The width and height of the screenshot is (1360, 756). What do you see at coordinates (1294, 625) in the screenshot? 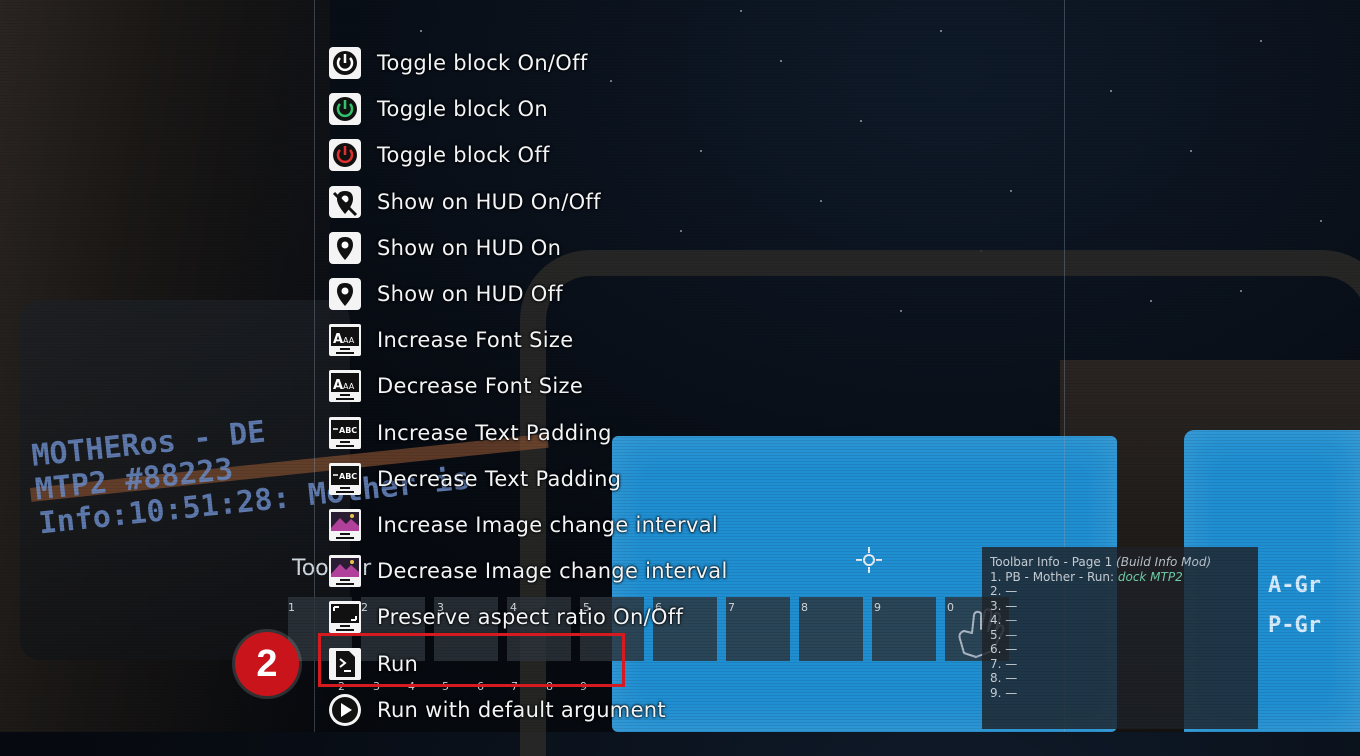
I see `lcd-right-line: P-Gr` at bounding box center [1294, 625].